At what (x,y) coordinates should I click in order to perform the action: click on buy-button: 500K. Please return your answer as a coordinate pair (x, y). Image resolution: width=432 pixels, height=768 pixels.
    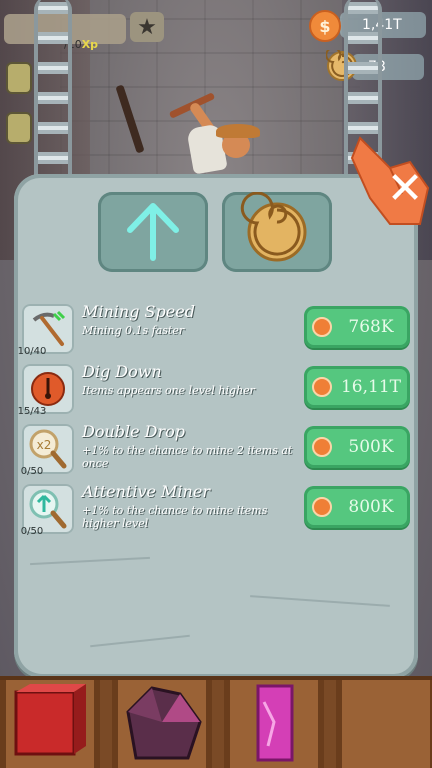
    Looking at the image, I should click on (357, 447).